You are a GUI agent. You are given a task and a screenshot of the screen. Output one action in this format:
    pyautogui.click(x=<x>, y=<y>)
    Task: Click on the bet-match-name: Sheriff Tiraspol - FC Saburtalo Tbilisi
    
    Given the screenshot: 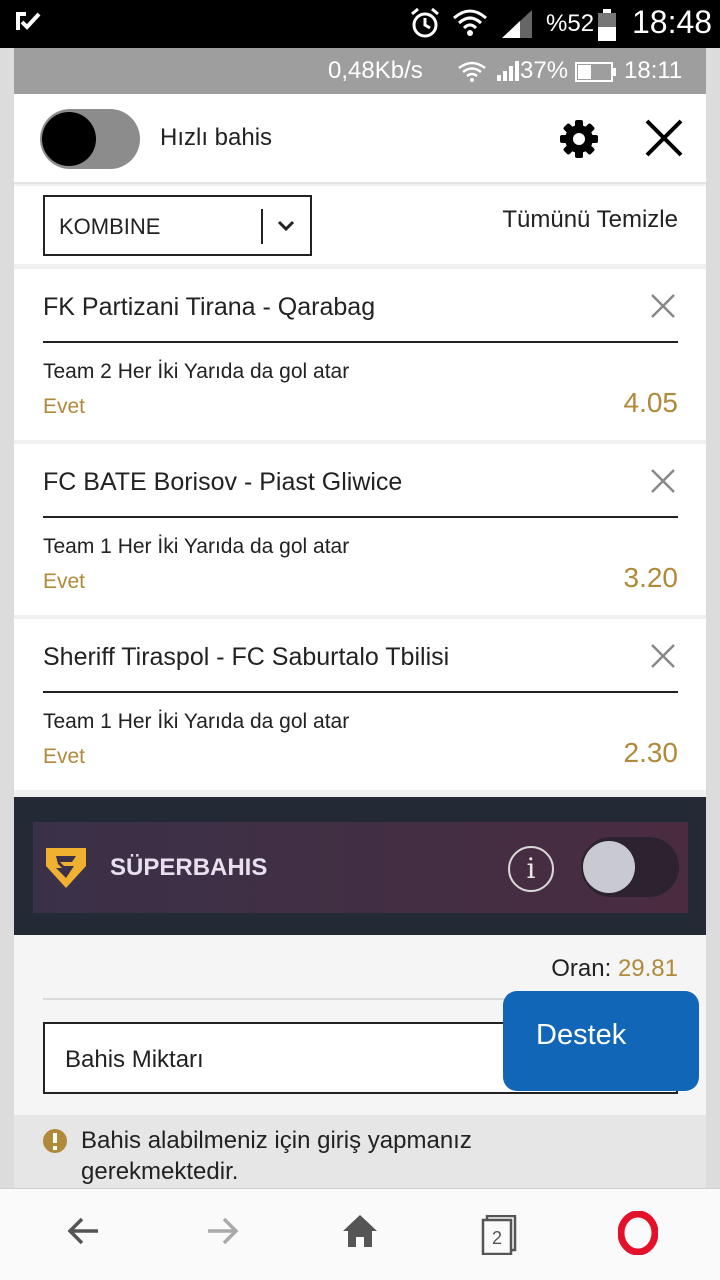 What is the action you would take?
    pyautogui.click(x=246, y=657)
    